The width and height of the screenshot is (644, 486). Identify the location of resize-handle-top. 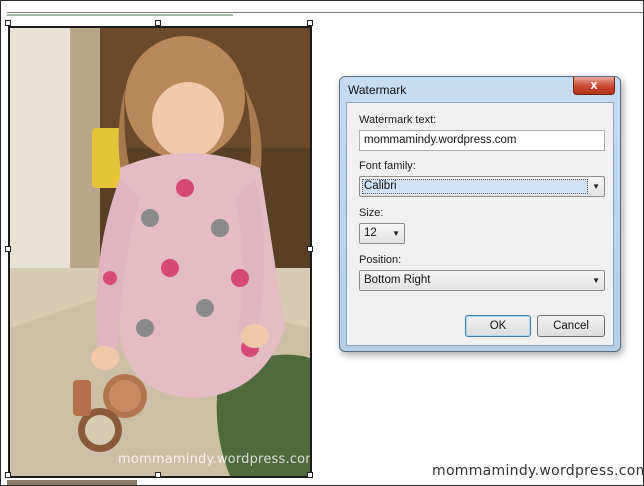
(158, 23).